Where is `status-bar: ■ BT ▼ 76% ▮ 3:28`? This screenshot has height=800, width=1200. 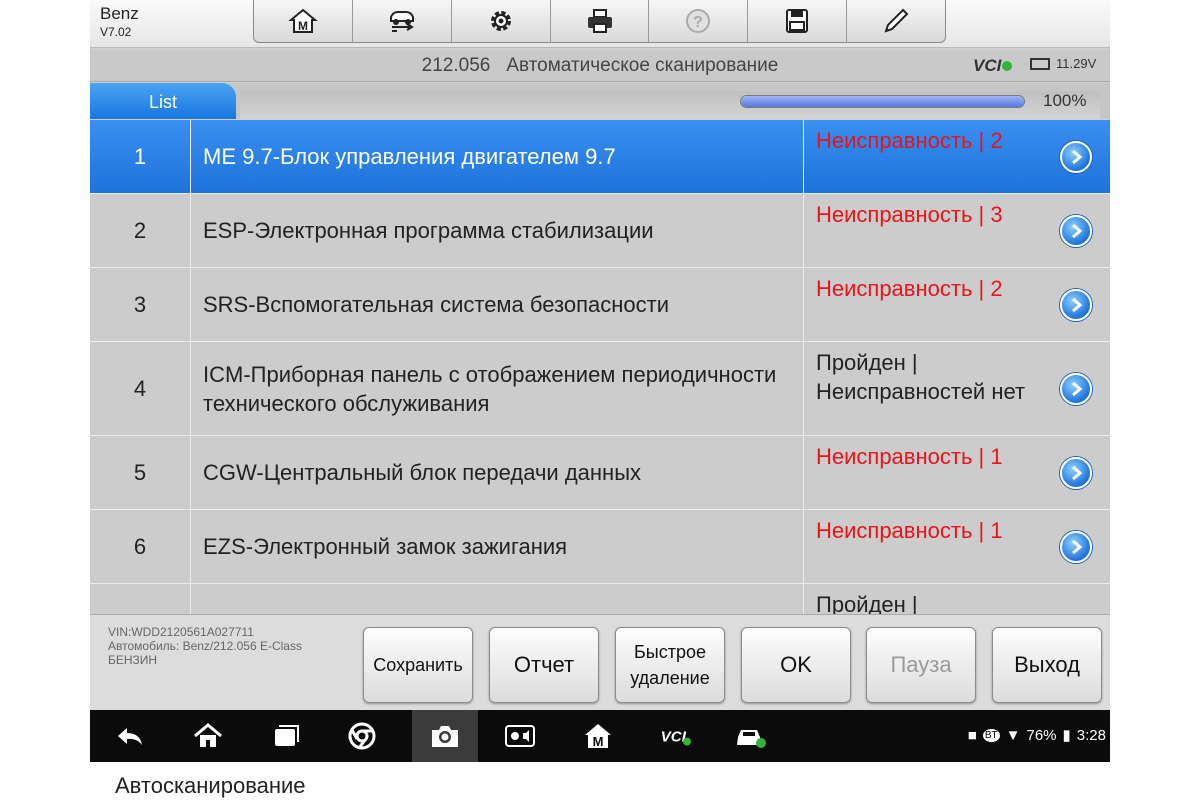
status-bar: ■ BT ▼ 76% ▮ 3:28 is located at coordinates (1036, 735).